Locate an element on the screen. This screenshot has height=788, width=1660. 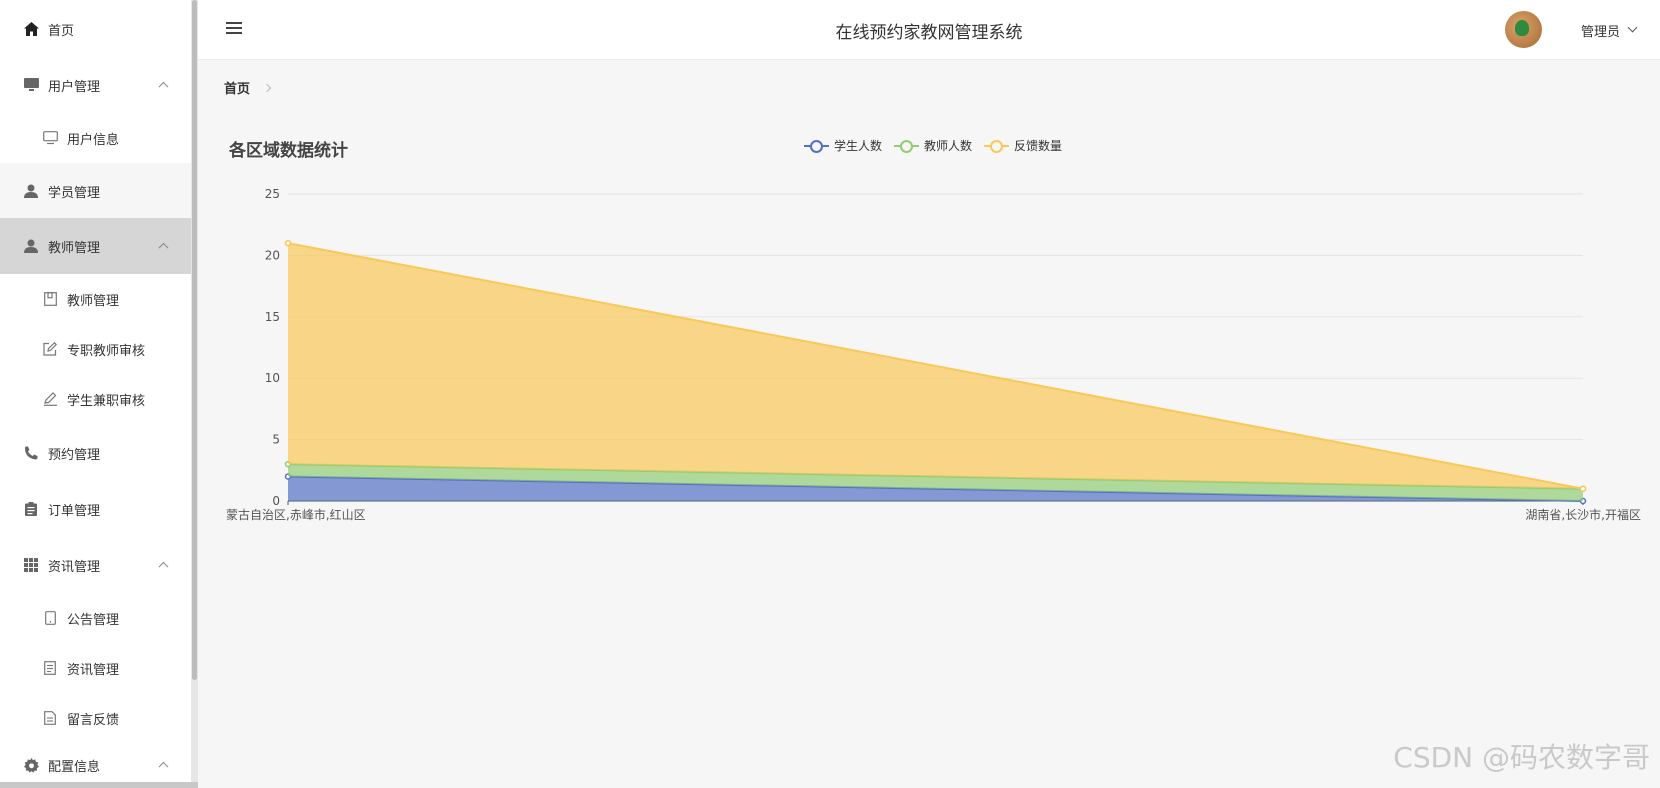
notebook-icon is located at coordinates (50, 299).